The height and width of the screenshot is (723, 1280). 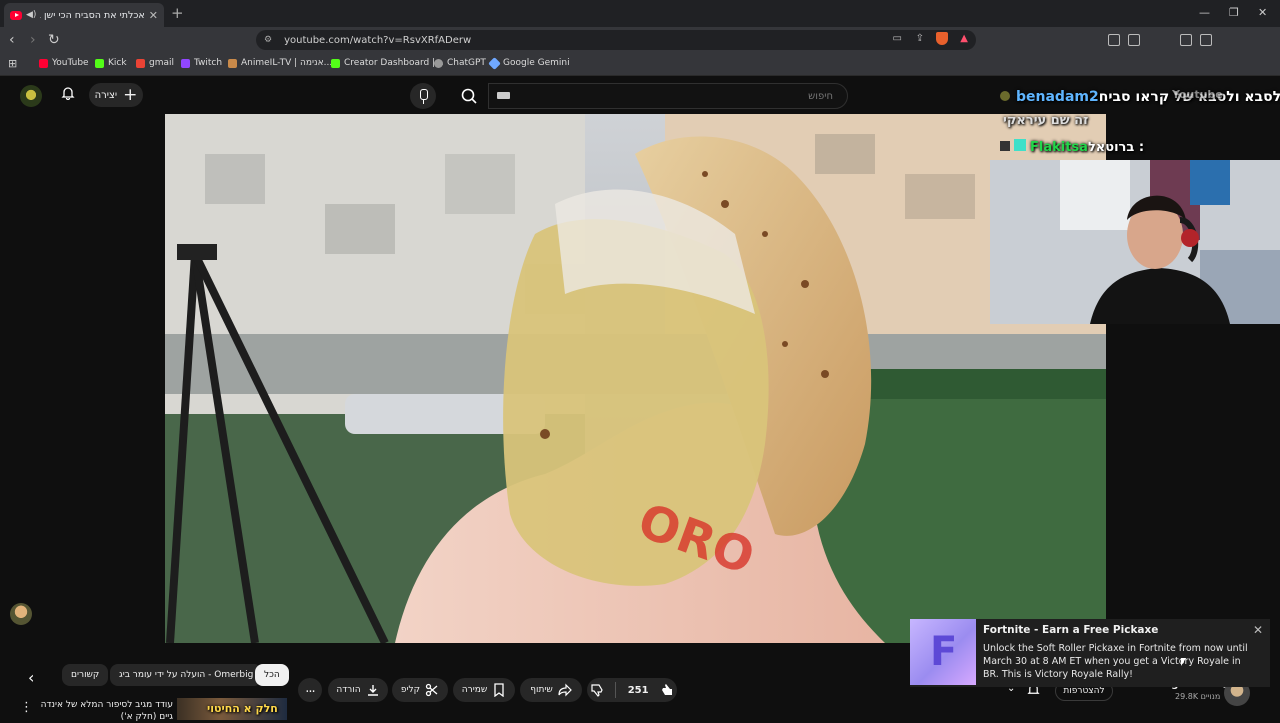 What do you see at coordinates (460, 63) in the screenshot?
I see `bookmark-chatgpt: ChatGPT` at bounding box center [460, 63].